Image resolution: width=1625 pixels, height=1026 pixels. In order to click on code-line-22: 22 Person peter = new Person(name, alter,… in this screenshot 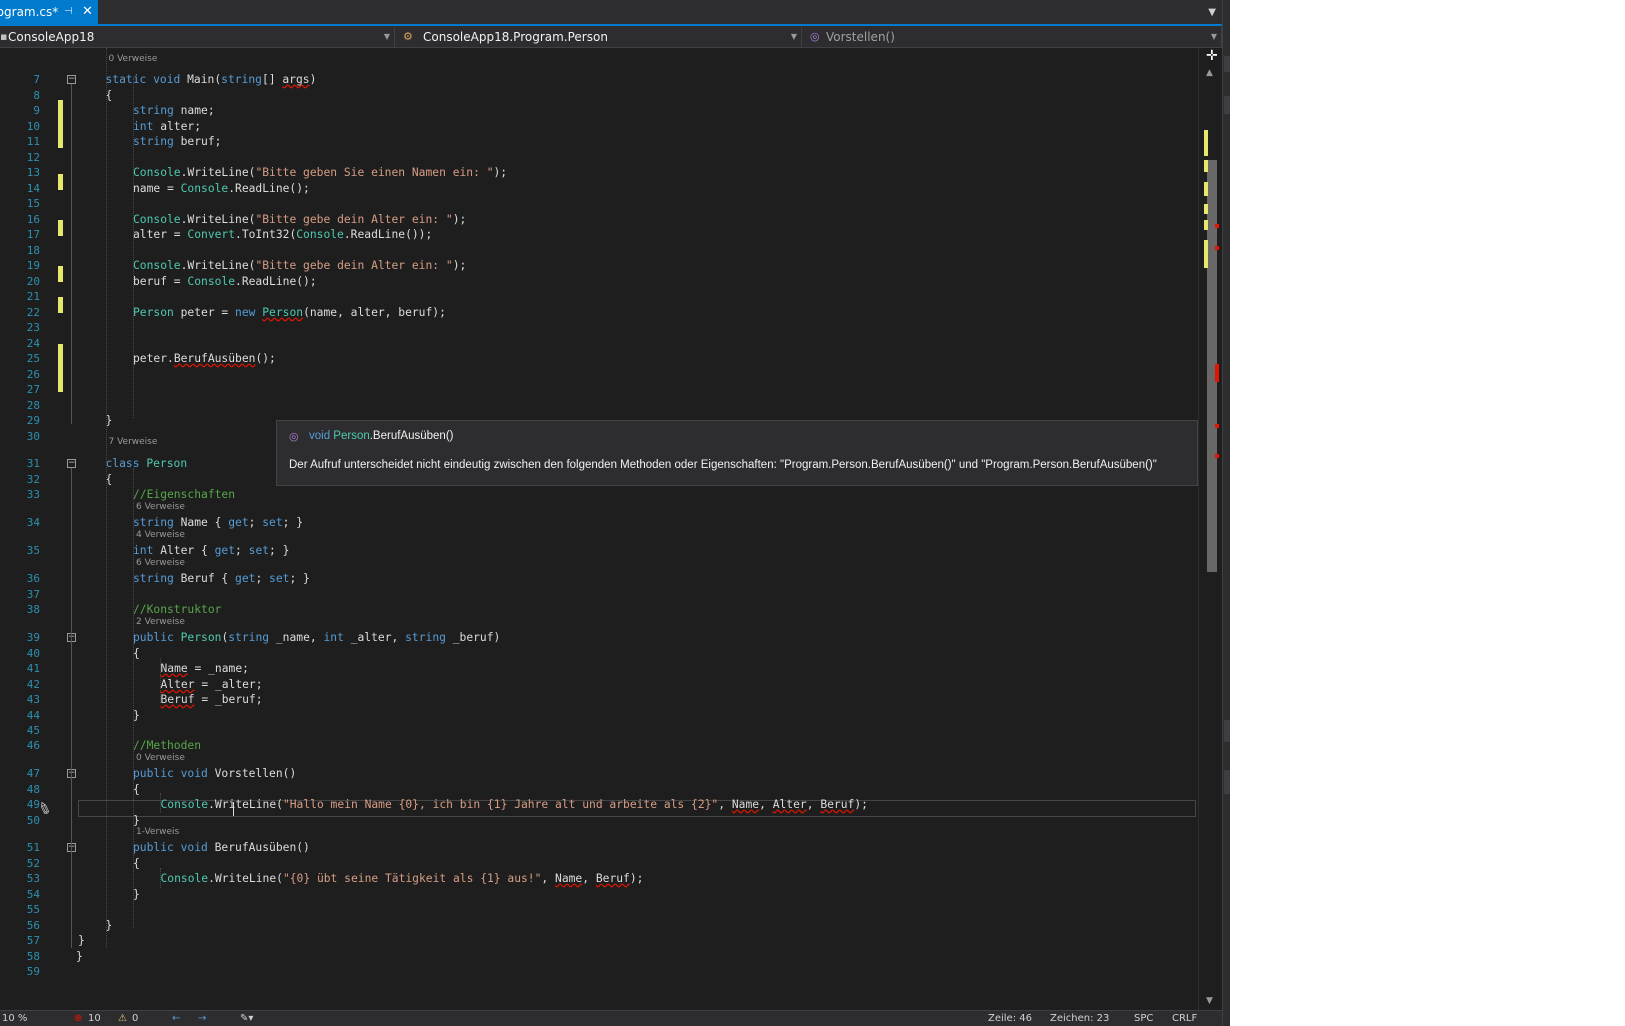, I will do `click(599, 313)`.